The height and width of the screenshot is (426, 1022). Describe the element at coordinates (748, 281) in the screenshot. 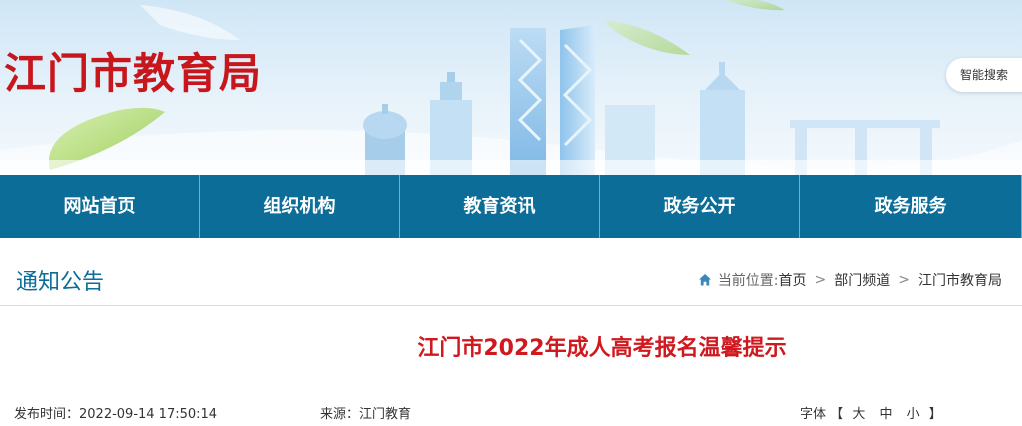

I see `breadcrumb-label: 当前位置:` at that location.